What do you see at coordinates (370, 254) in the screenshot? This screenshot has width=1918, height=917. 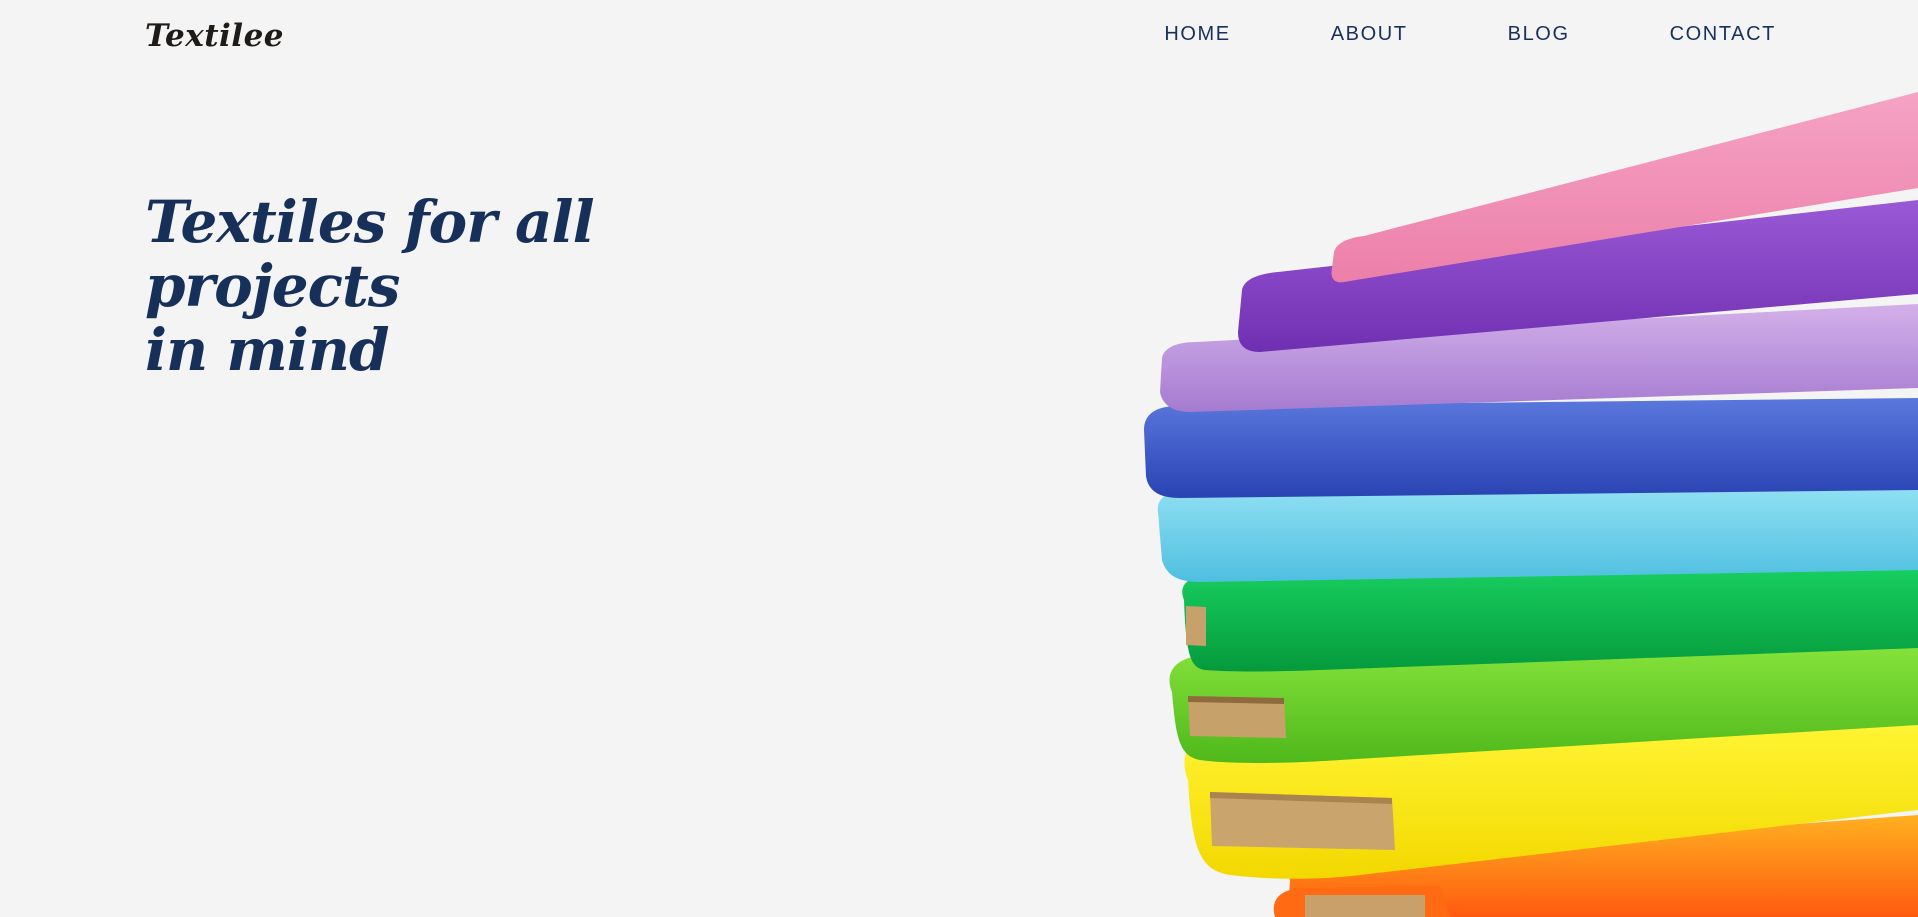 I see `hero-heading-line-1: Textiles for all projects` at bounding box center [370, 254].